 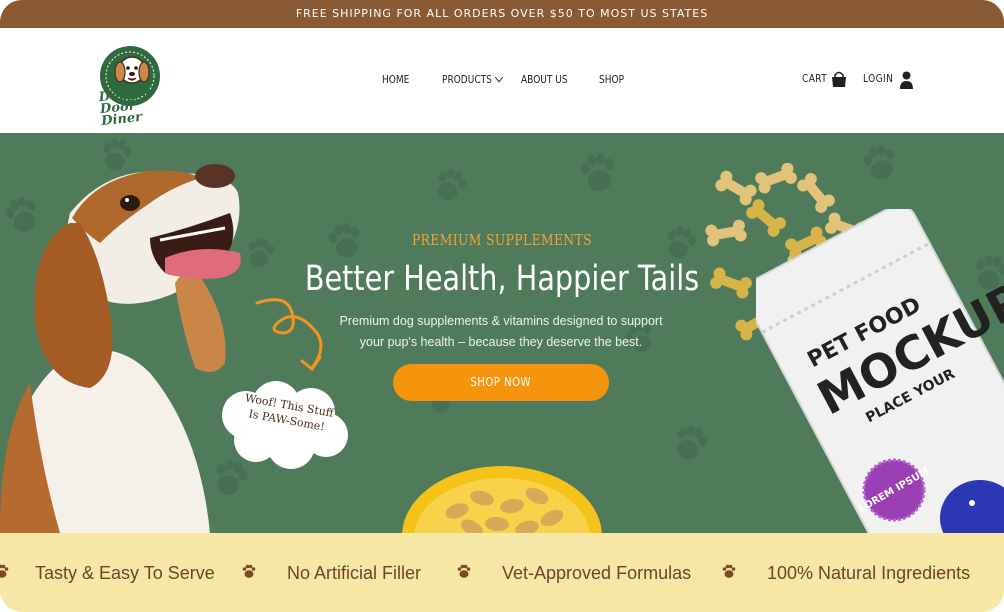 I want to click on cart-label: CART, so click(x=815, y=78).